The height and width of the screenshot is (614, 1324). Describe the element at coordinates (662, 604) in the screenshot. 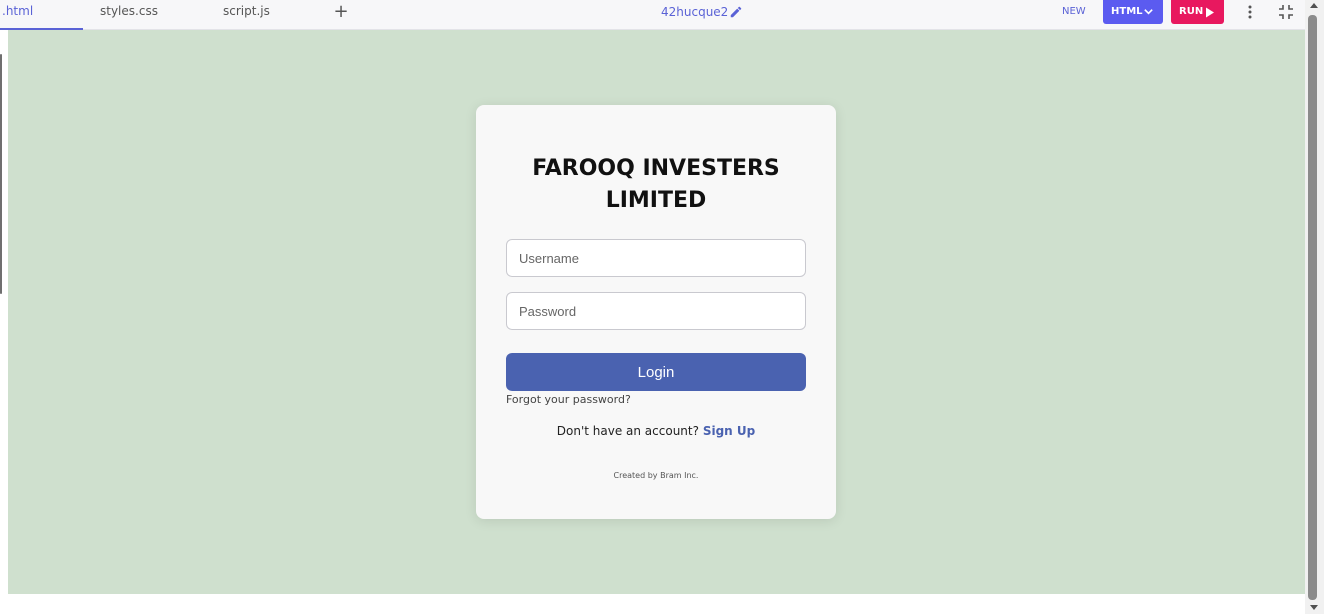

I see `bottom-strip` at that location.